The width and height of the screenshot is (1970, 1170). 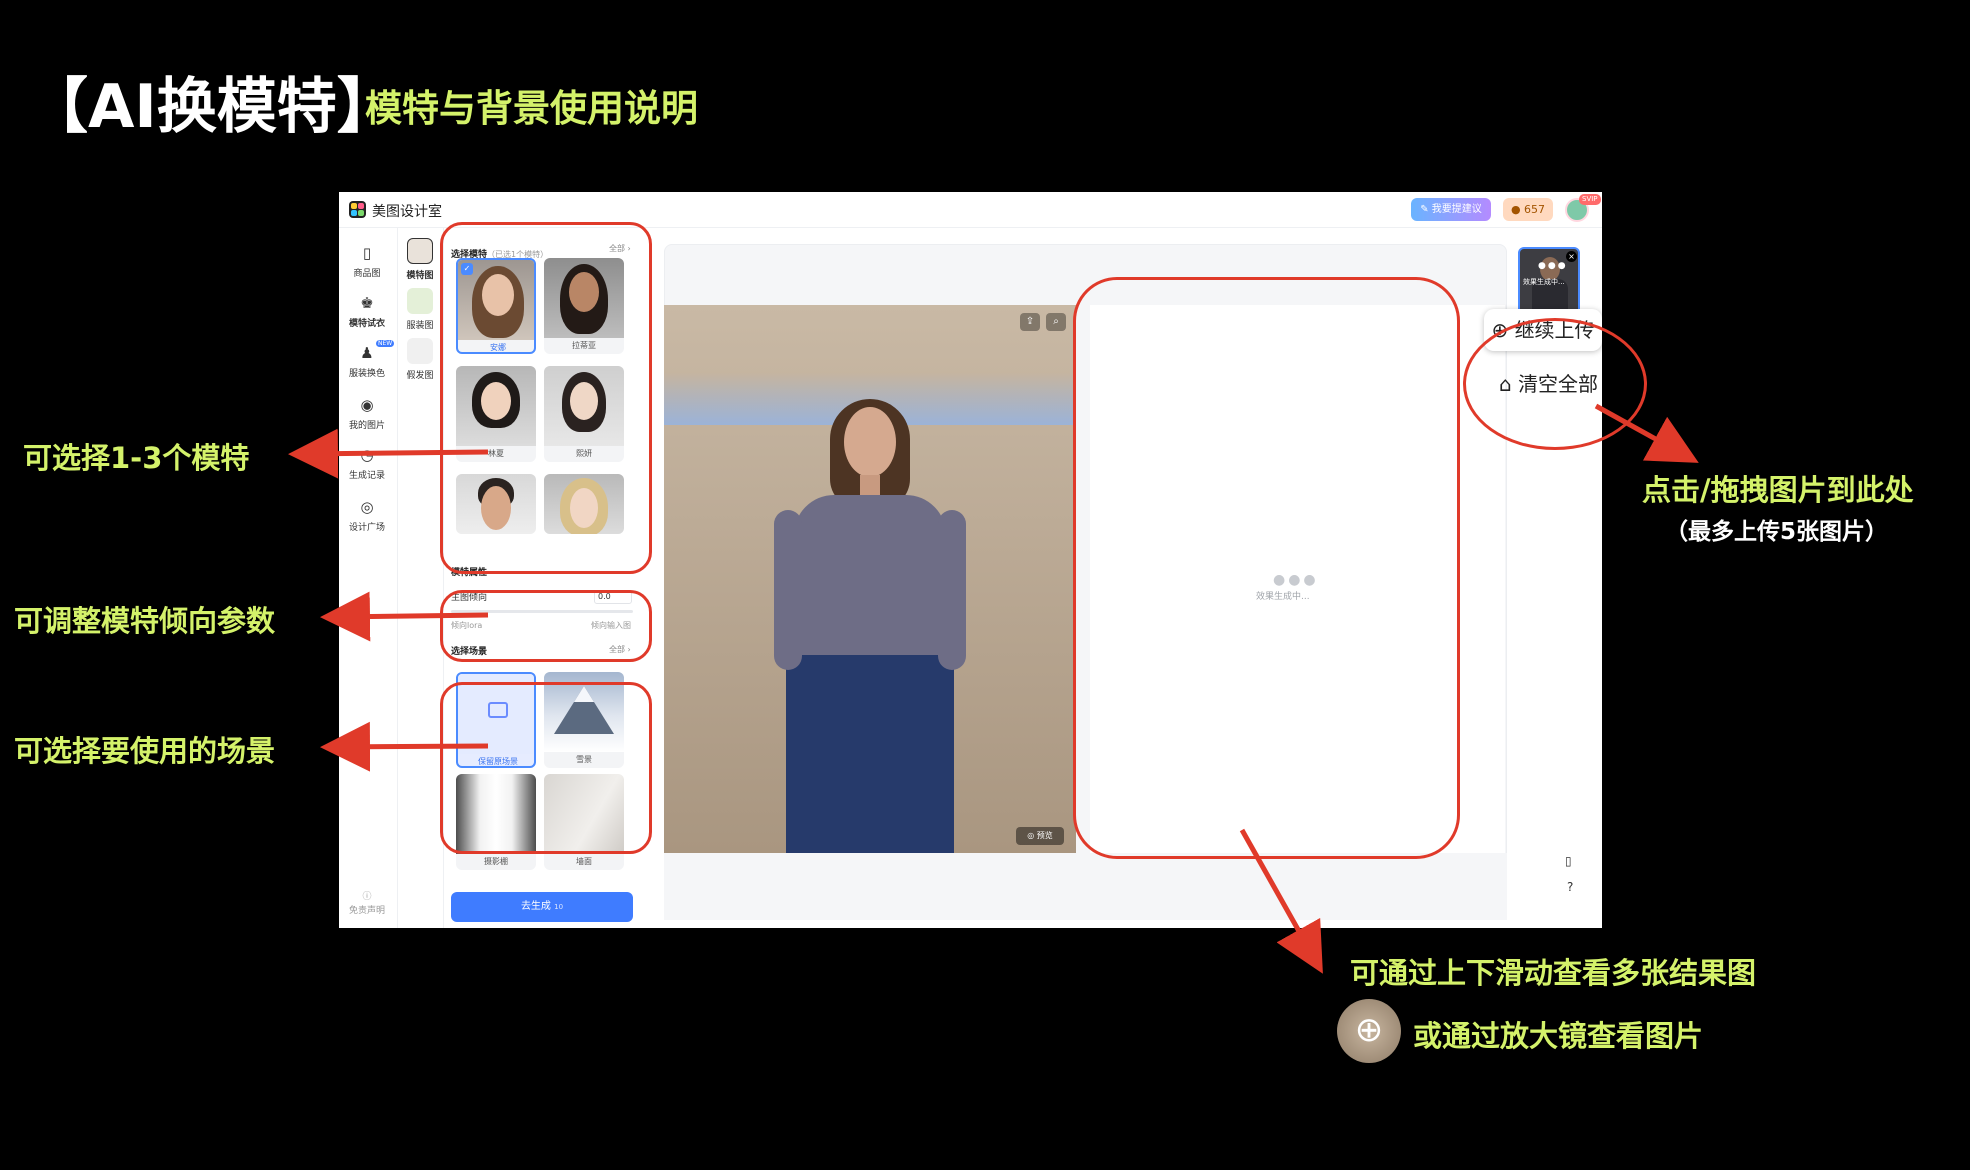 I want to click on annotation-choose-scene: 可选择要使用的场景, so click(x=145, y=751).